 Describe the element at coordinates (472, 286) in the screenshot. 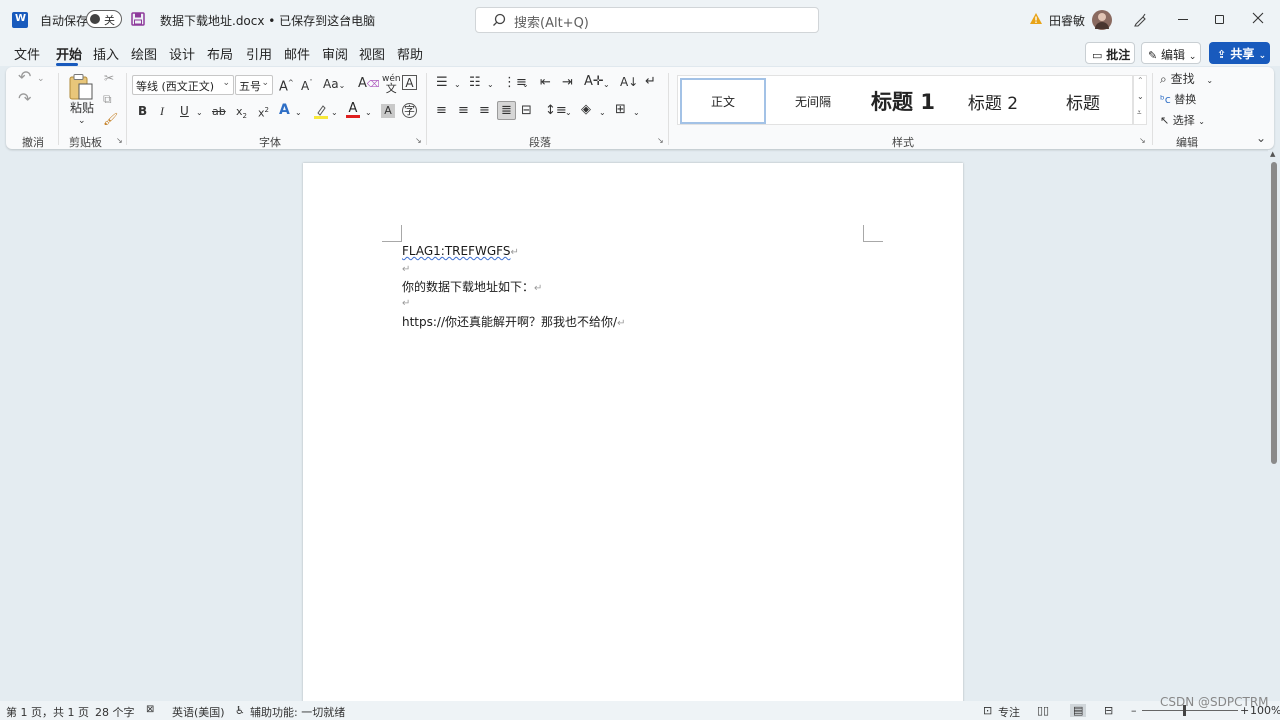

I see `document-line-download-intro: 你的数据下载地址如下：↵` at that location.